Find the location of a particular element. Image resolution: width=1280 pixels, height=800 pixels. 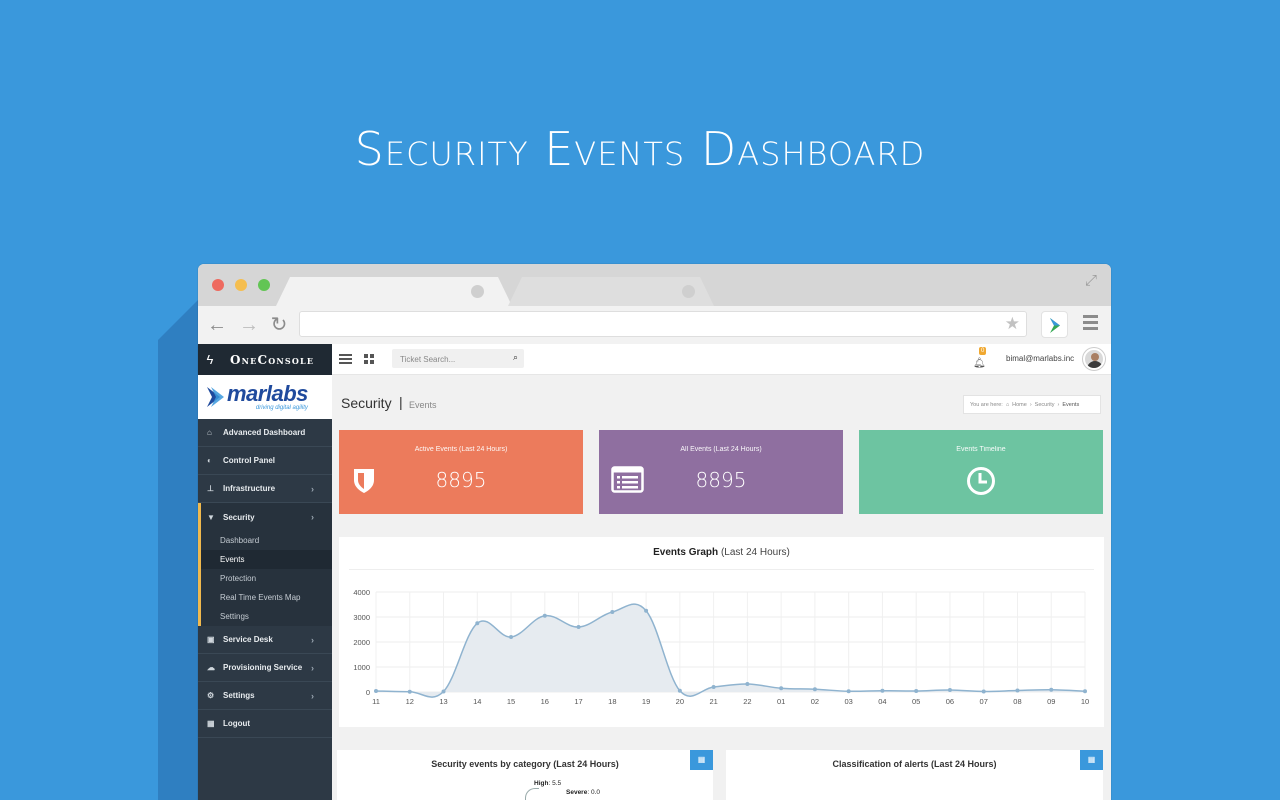

sidebar-item-control-panel: ◐ Control Panel is located at coordinates (265, 461).